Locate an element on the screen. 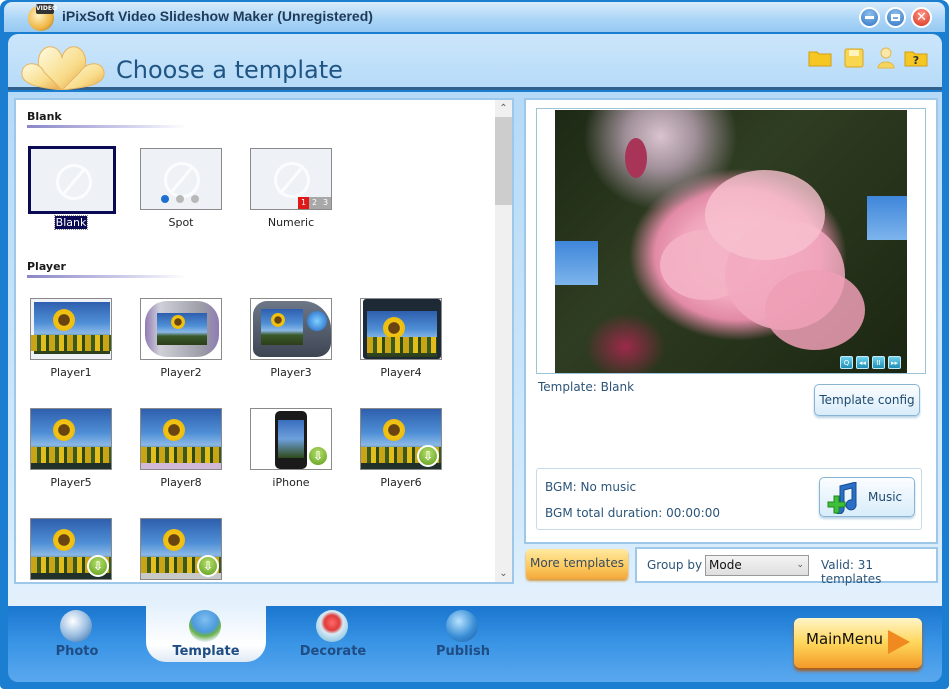  chevron-down-icon: ⌄ is located at coordinates (800, 565).